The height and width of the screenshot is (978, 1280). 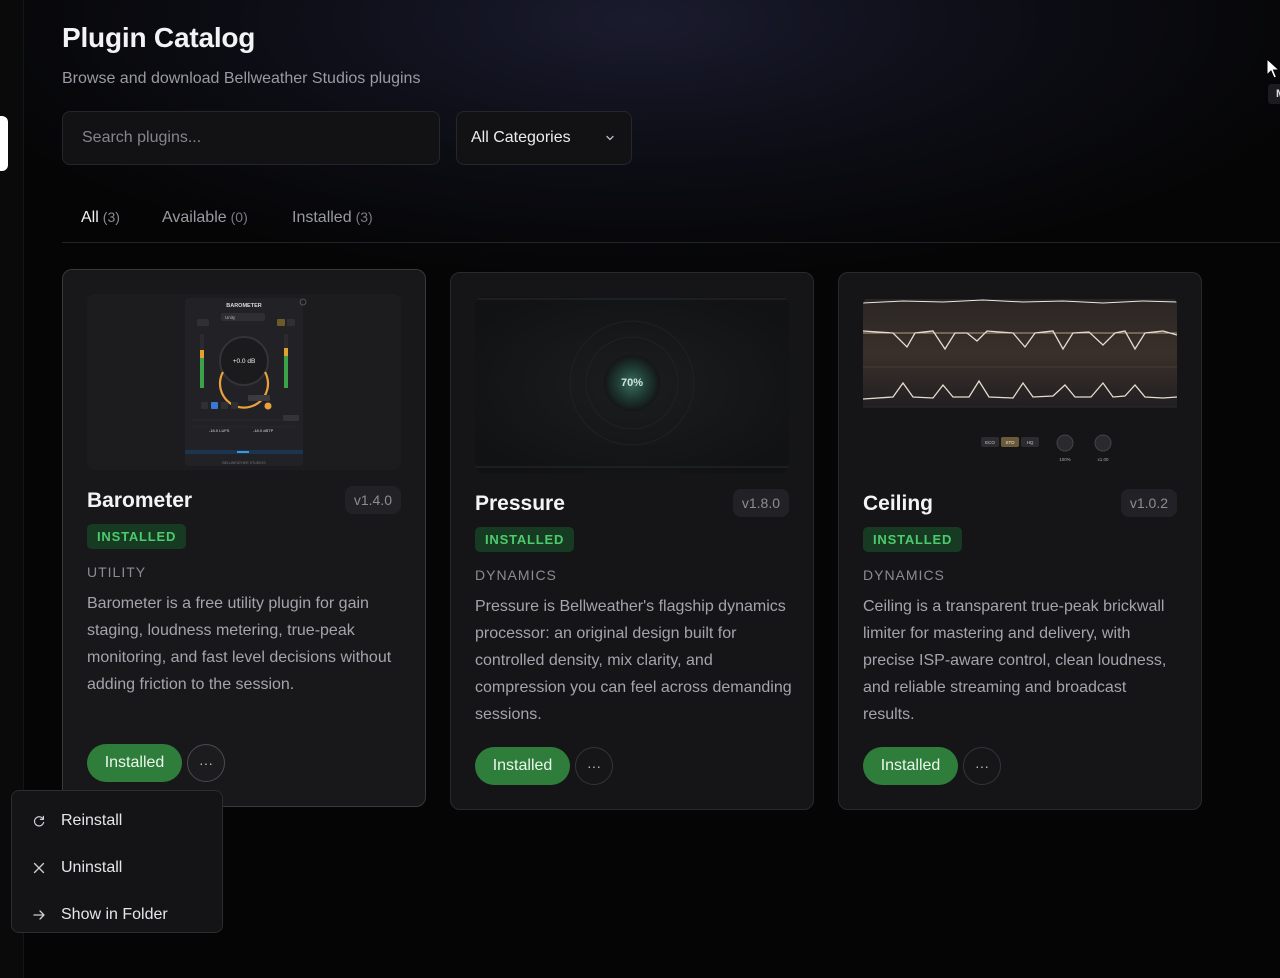 I want to click on chevron-down-icon, so click(x=610, y=138).